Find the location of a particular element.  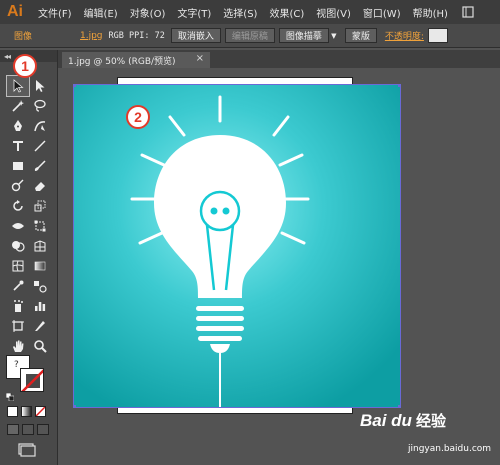

perspective-grid-tool-icon is located at coordinates (40, 246).